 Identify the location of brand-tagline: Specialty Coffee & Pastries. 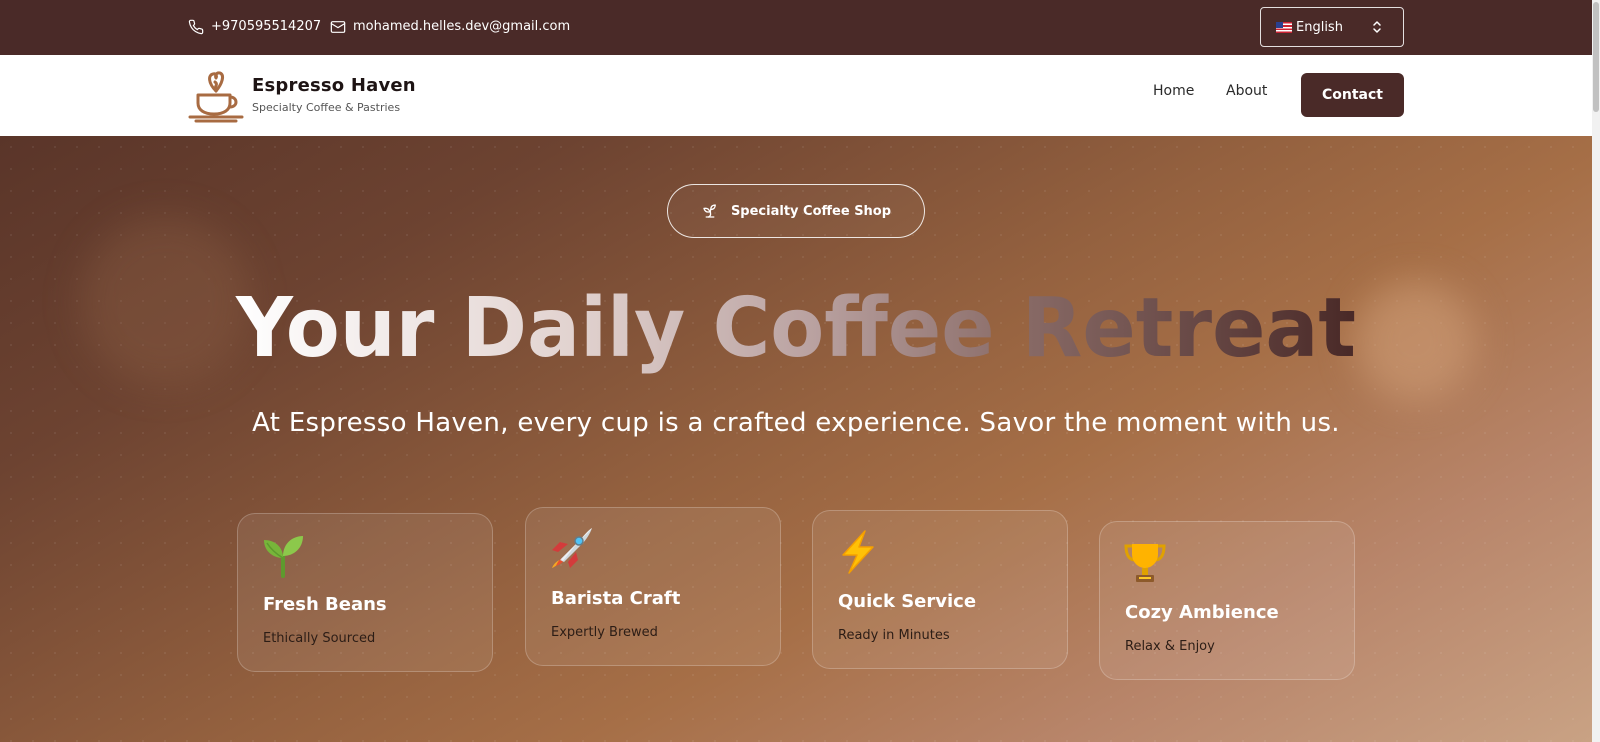
(326, 107).